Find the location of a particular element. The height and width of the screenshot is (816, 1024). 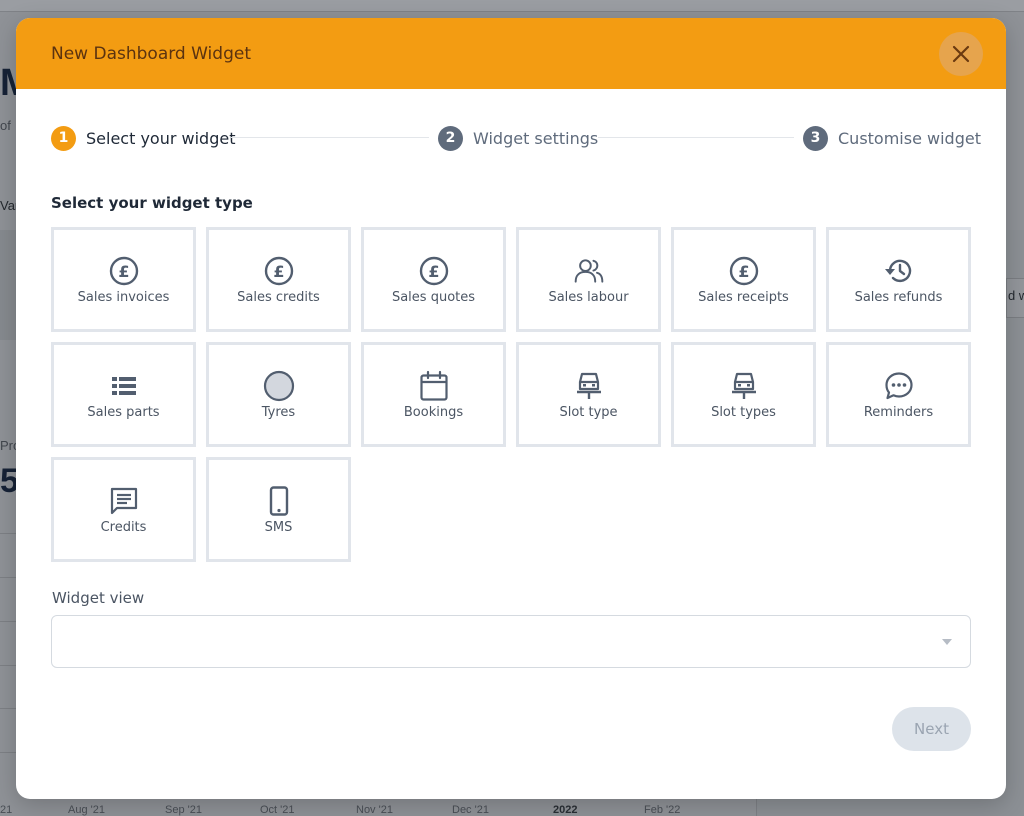

message-icon is located at coordinates (124, 501).